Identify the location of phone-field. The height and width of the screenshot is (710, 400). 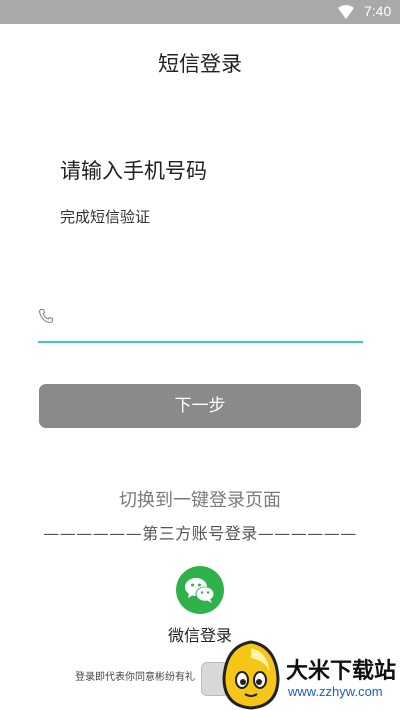
(200, 321).